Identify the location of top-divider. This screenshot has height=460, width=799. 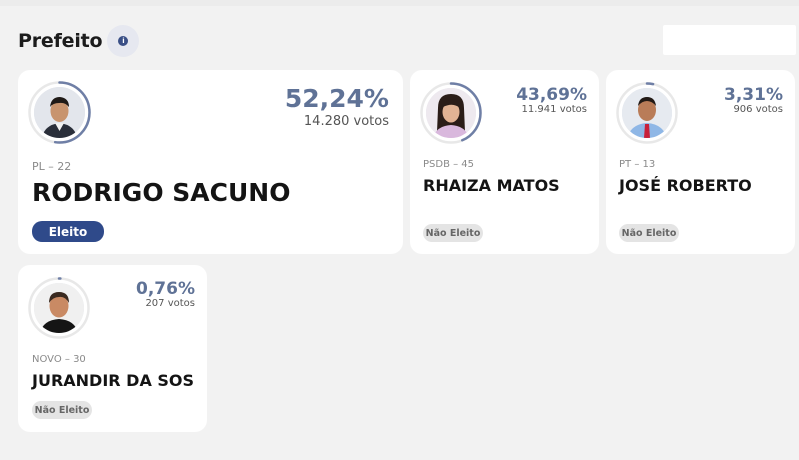
(399, 3).